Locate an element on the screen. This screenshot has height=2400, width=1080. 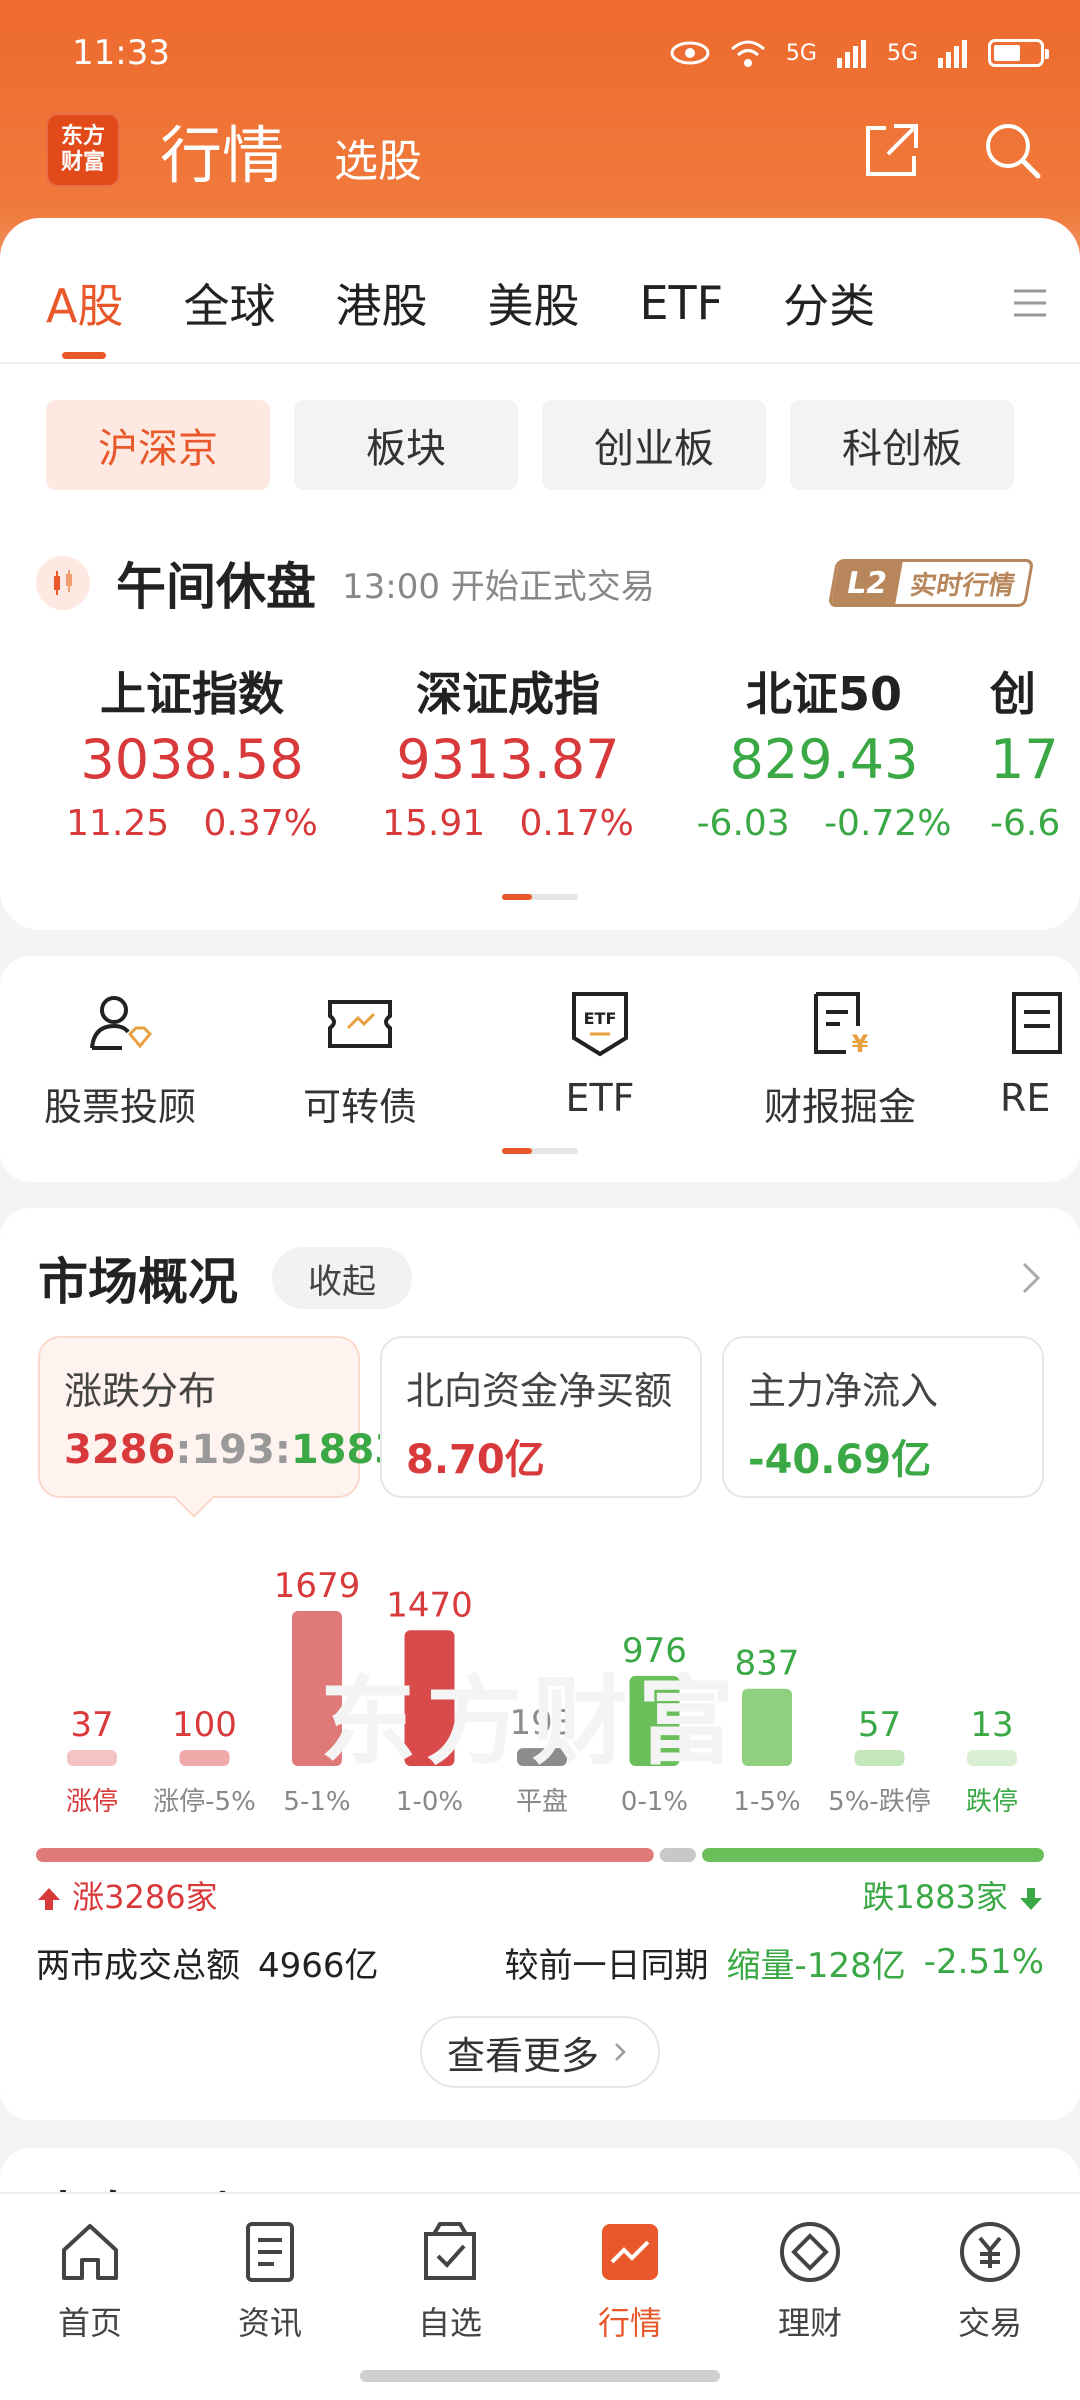
status-time: 11:33 is located at coordinates (121, 53).